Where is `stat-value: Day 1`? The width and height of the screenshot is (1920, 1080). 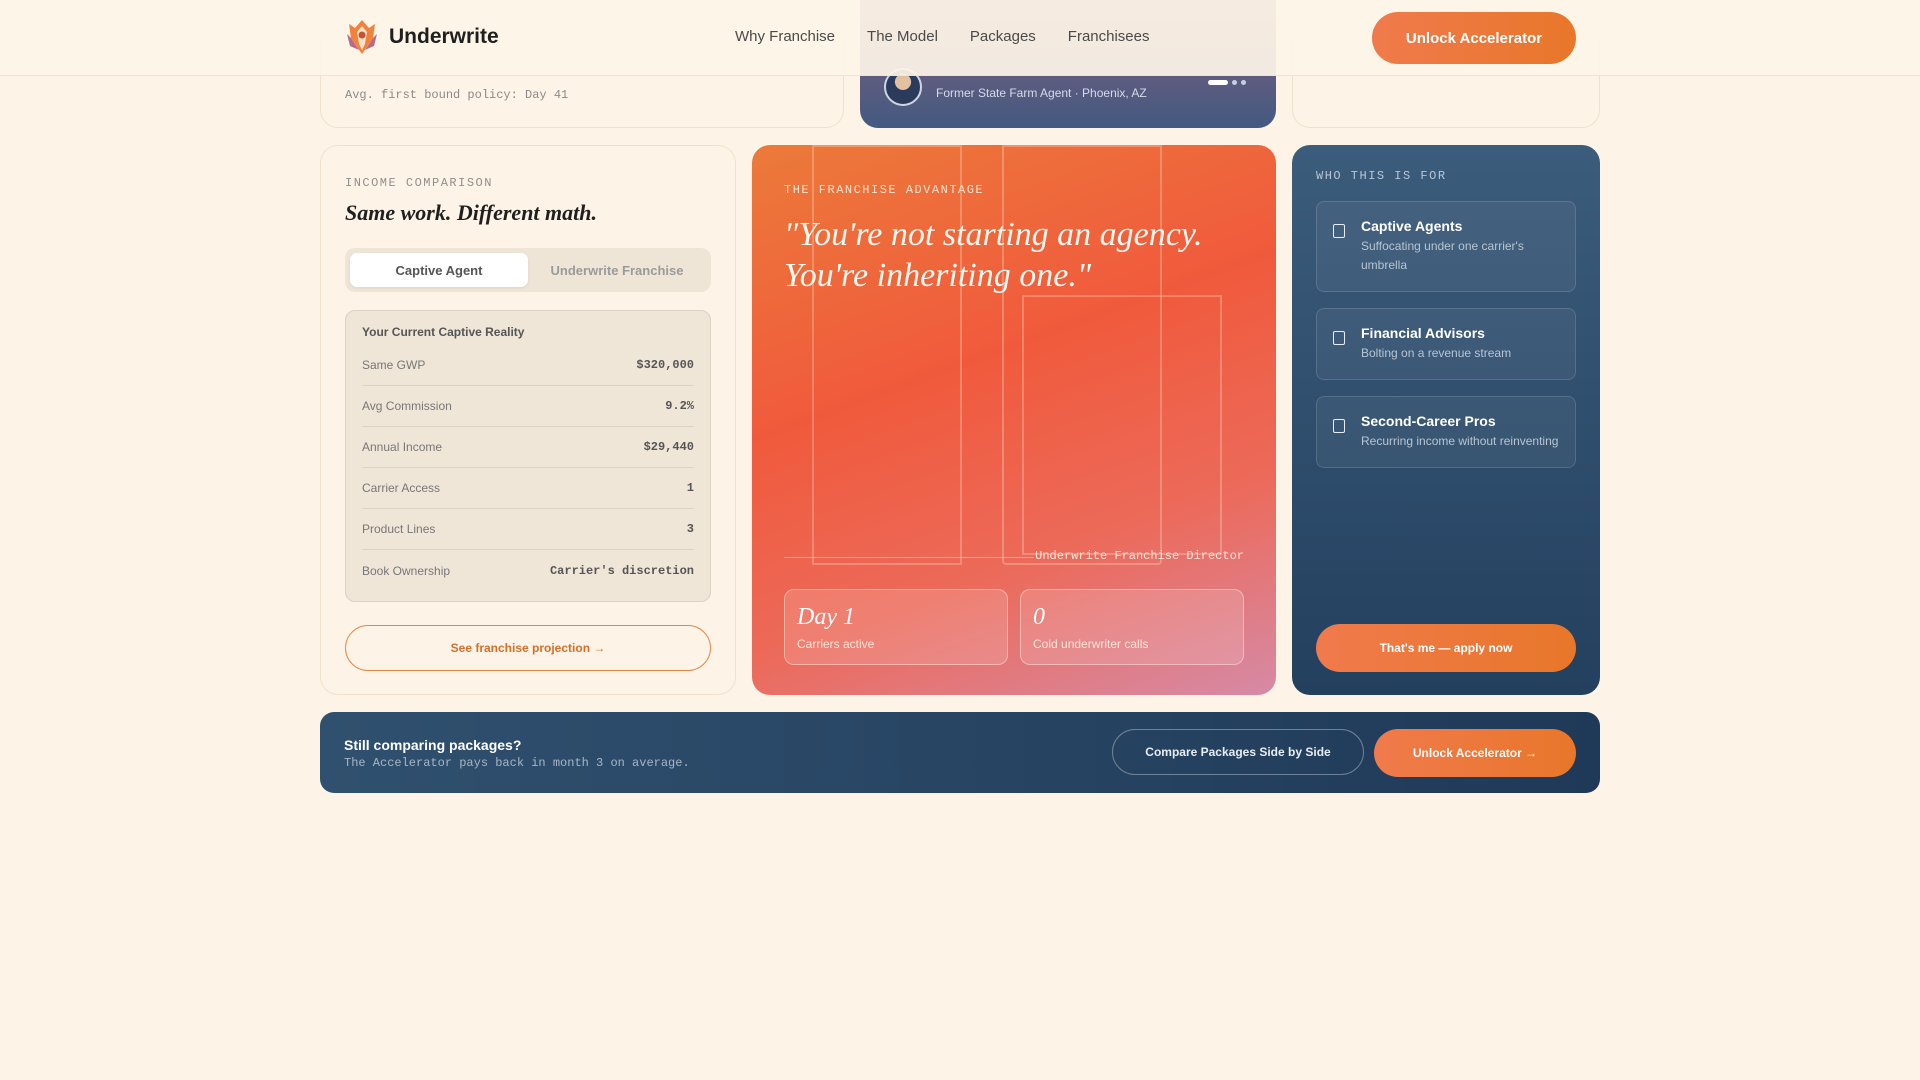 stat-value: Day 1 is located at coordinates (826, 617).